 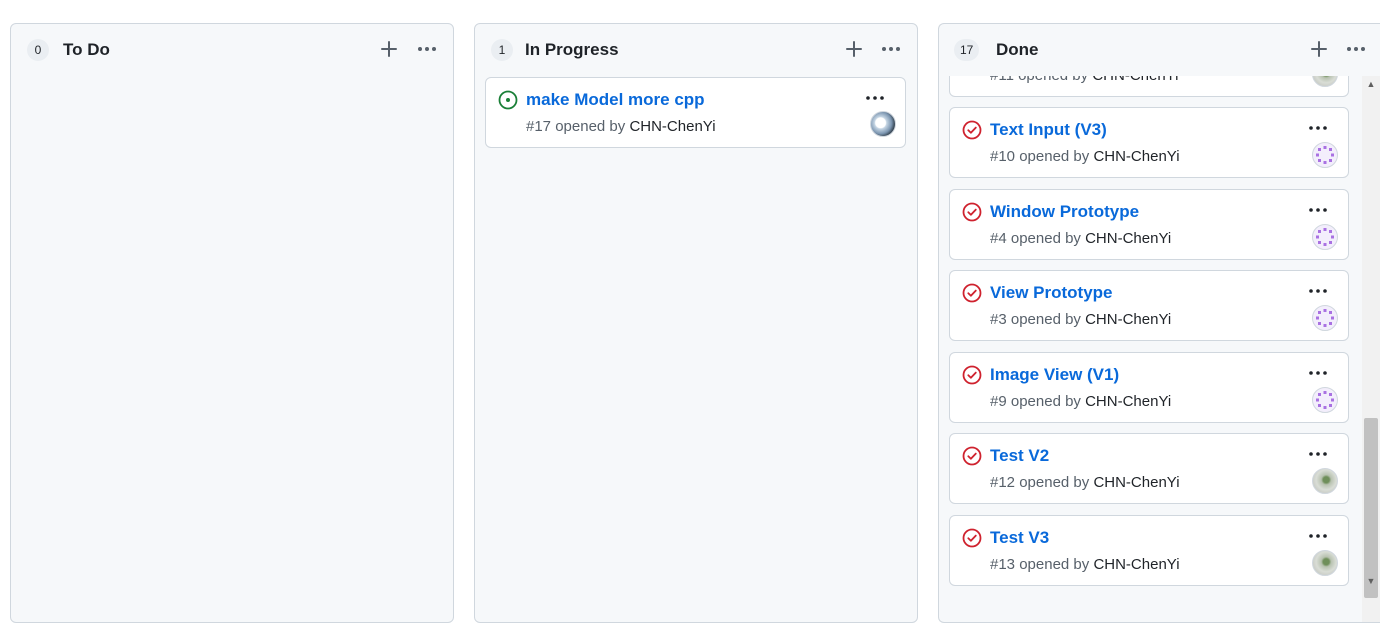 What do you see at coordinates (1159, 50) in the screenshot?
I see `column-header: 17 Done` at bounding box center [1159, 50].